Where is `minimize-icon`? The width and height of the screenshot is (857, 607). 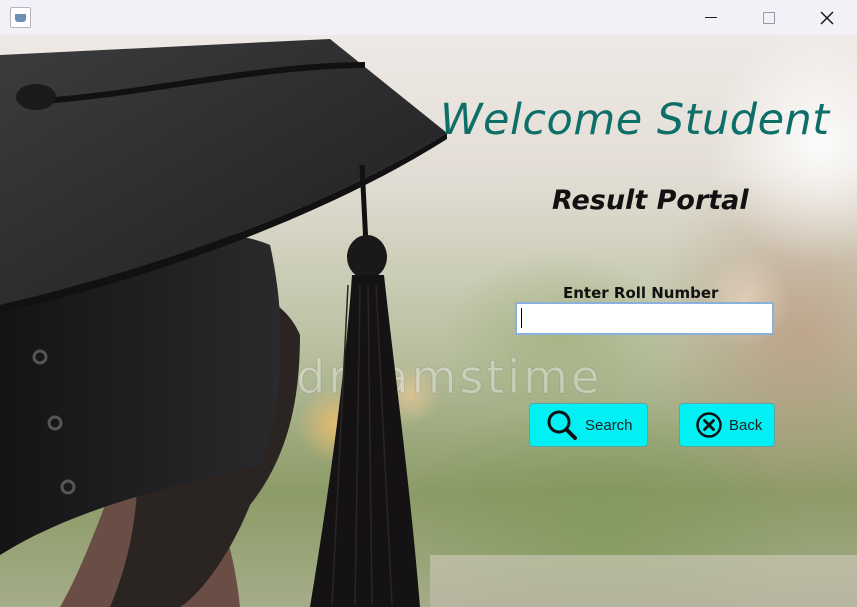
minimize-icon is located at coordinates (711, 17).